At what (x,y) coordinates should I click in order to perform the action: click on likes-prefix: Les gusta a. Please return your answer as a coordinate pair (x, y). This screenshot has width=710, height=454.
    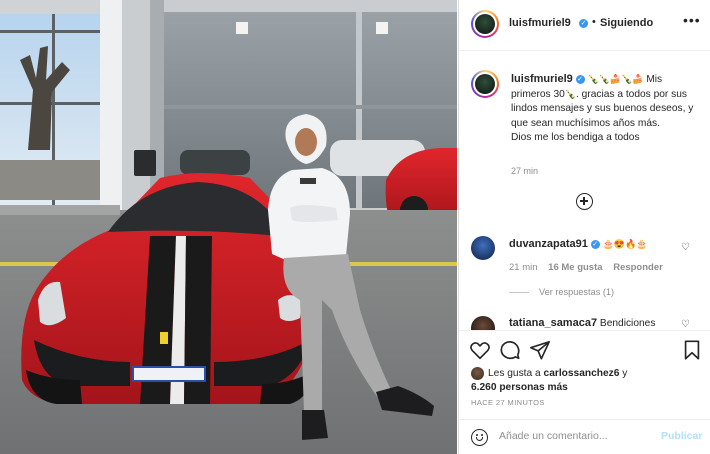
    Looking at the image, I should click on (514, 374).